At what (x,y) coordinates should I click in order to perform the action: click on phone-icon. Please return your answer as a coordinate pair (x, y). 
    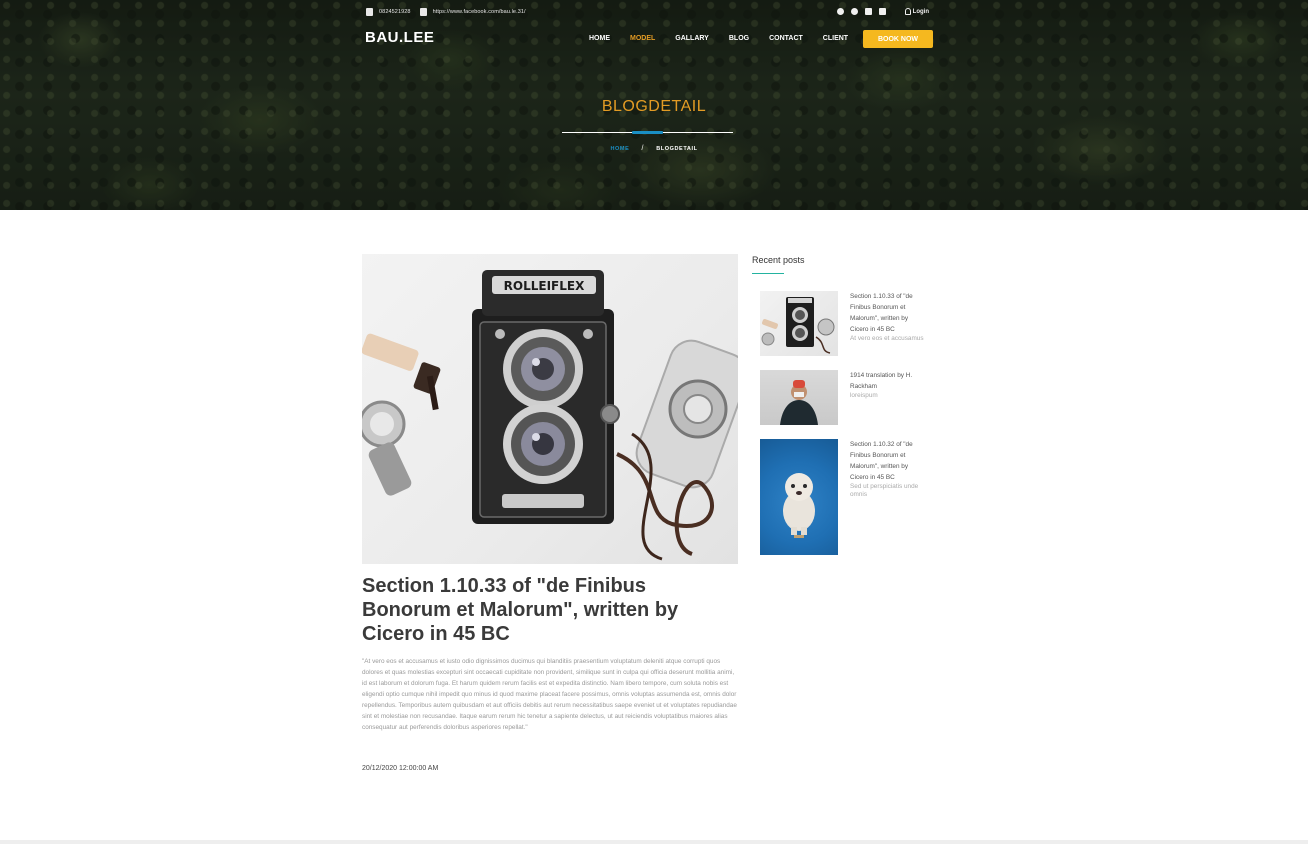
    Looking at the image, I should click on (369, 12).